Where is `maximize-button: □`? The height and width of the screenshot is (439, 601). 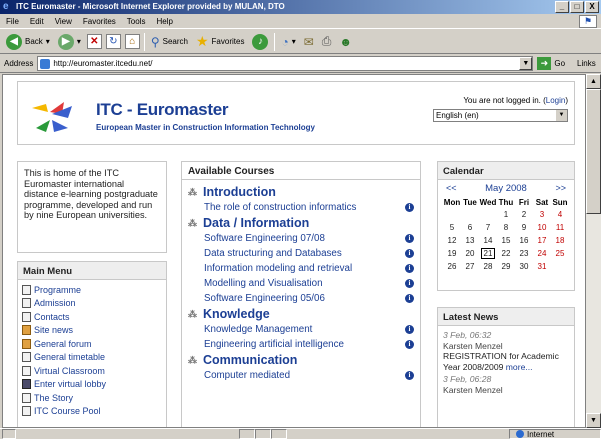
maximize-button: □ is located at coordinates (577, 7).